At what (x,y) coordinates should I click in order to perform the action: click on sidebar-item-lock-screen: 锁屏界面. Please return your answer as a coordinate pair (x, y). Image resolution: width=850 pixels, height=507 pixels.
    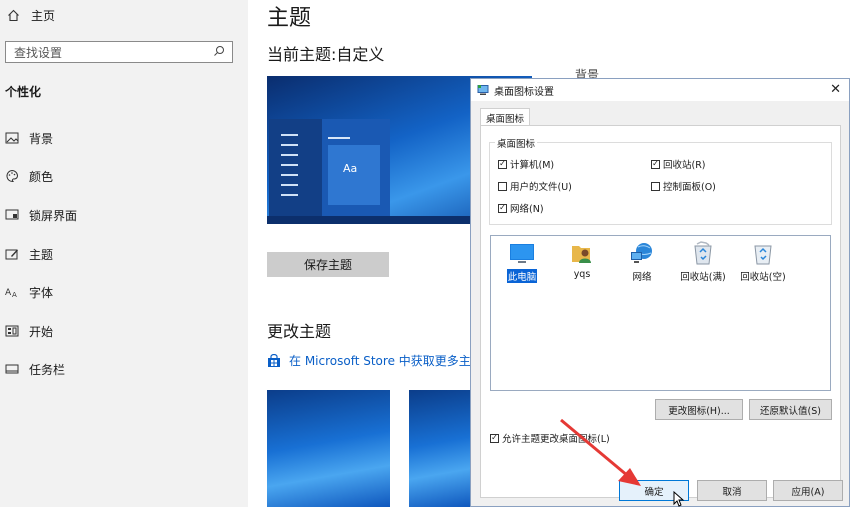
    Looking at the image, I should click on (41, 215).